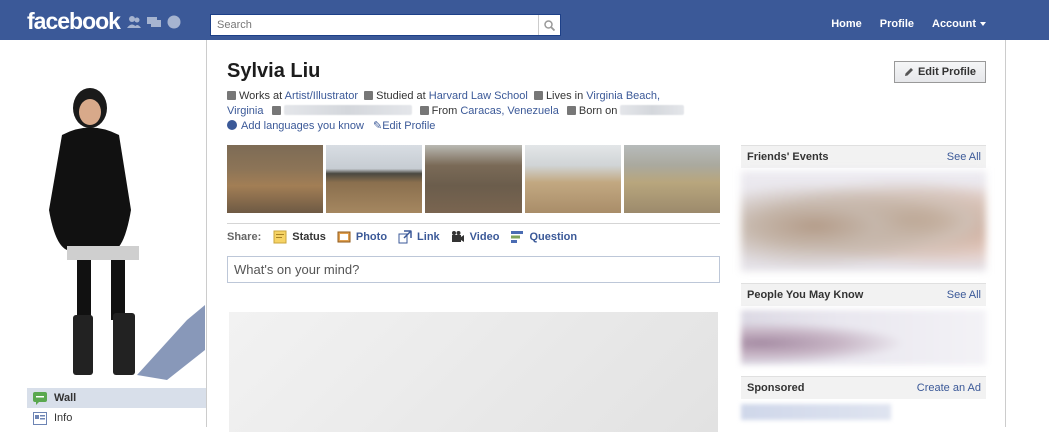  What do you see at coordinates (954, 24) in the screenshot?
I see `account-label: Account` at bounding box center [954, 24].